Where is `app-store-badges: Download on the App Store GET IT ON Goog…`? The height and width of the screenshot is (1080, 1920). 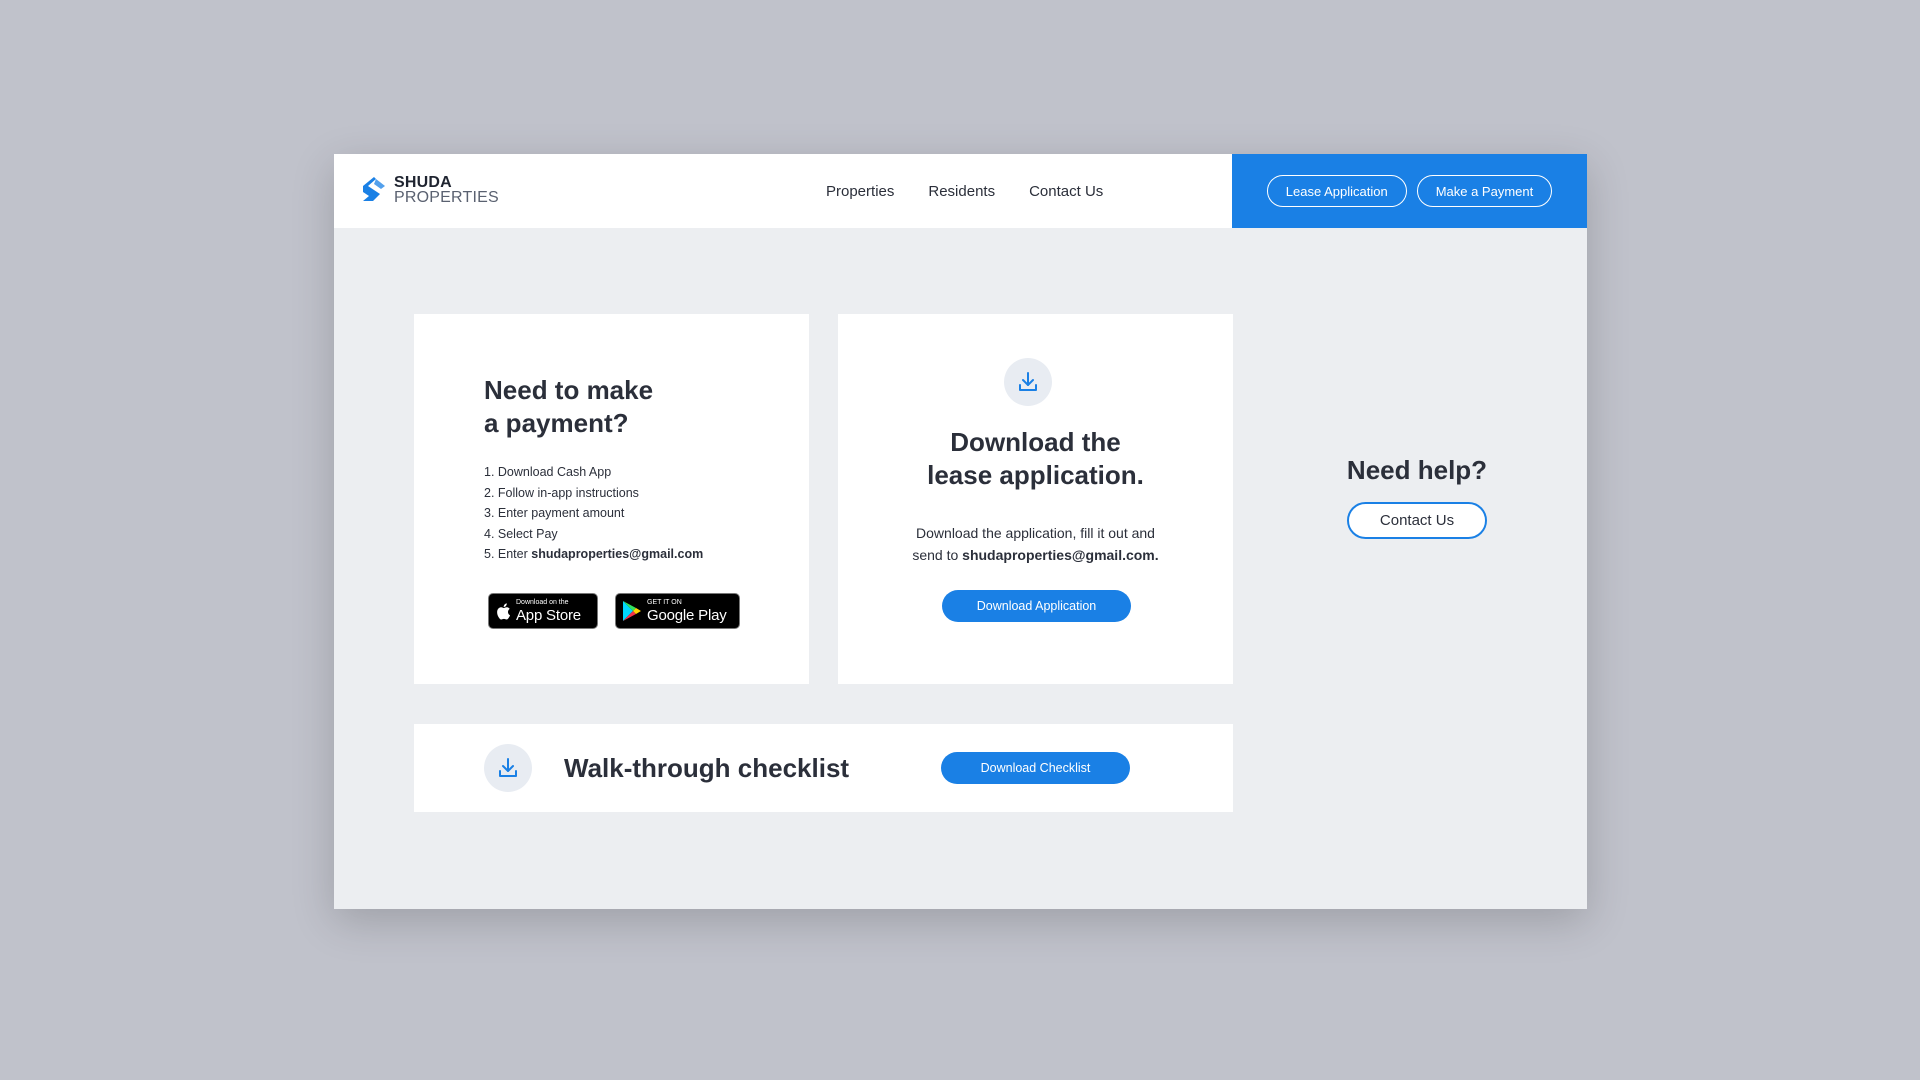 app-store-badges: Download on the App Store GET IT ON Goog… is located at coordinates (614, 611).